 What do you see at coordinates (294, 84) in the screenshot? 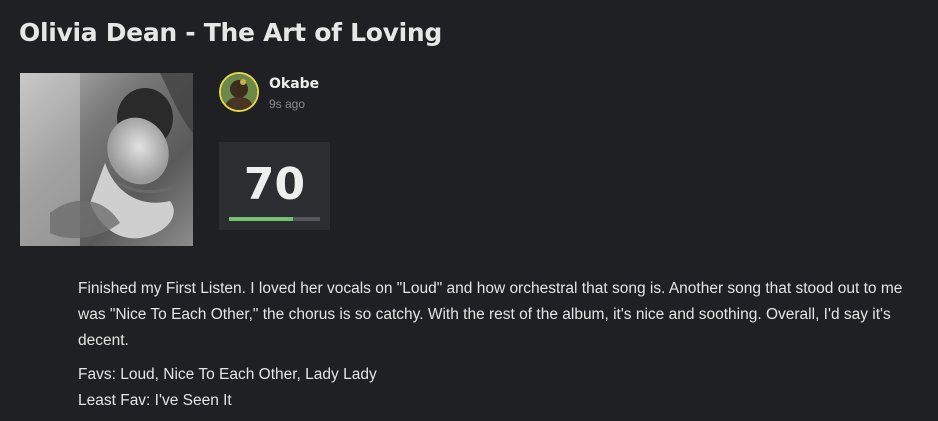
I see `username: Okabe` at bounding box center [294, 84].